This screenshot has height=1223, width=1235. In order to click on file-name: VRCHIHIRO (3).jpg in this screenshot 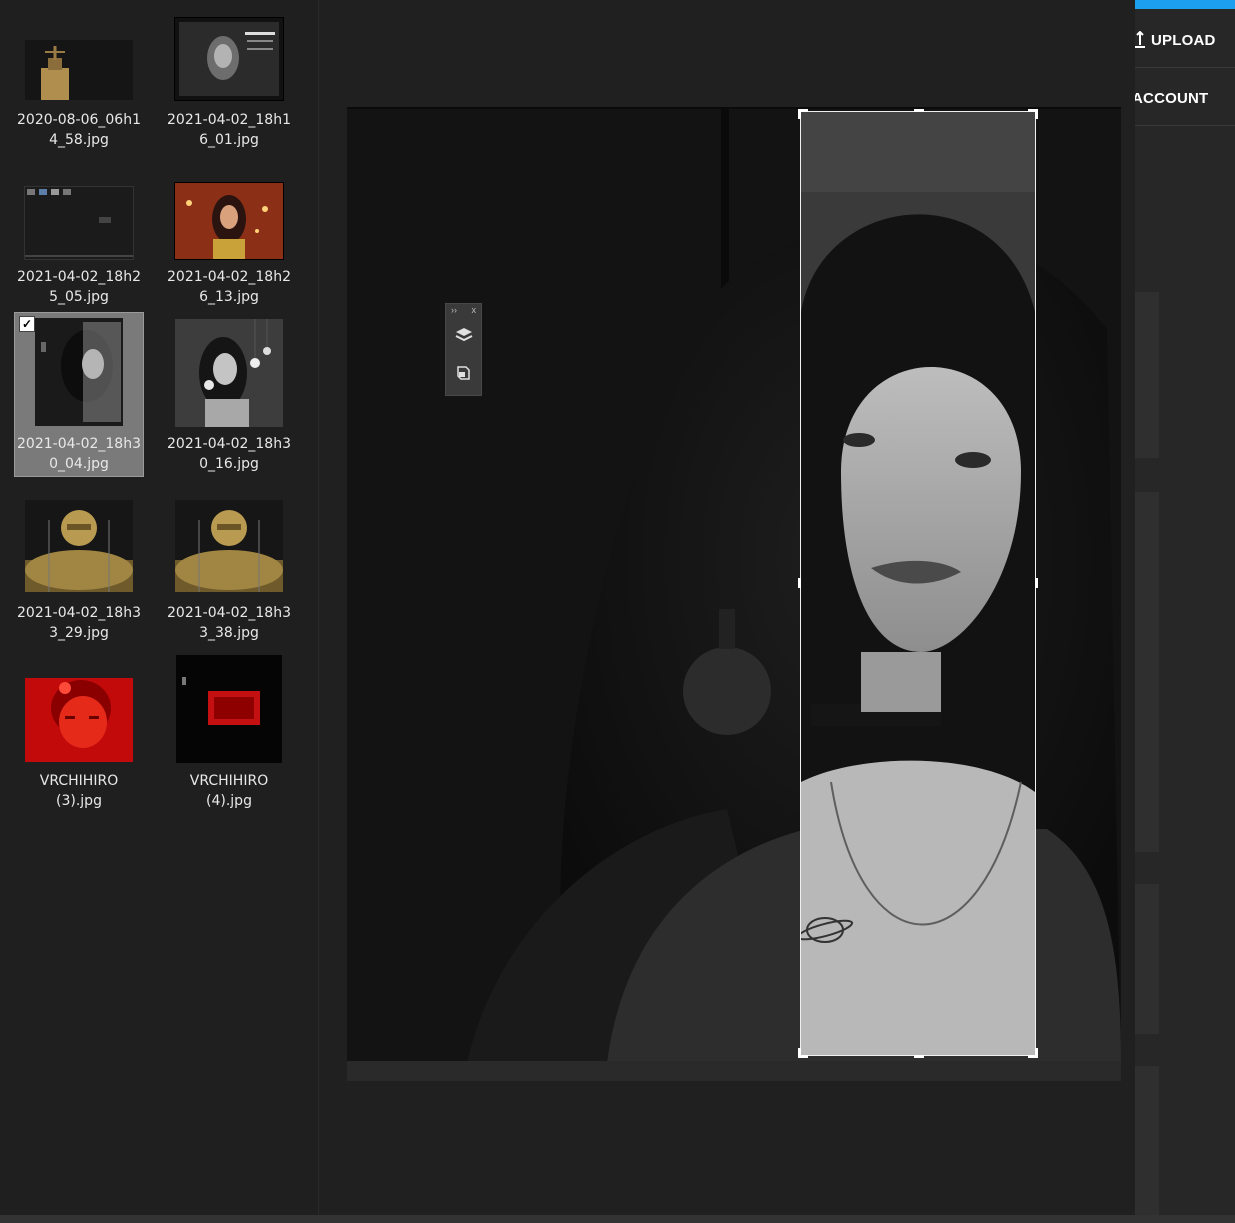, I will do `click(79, 791)`.